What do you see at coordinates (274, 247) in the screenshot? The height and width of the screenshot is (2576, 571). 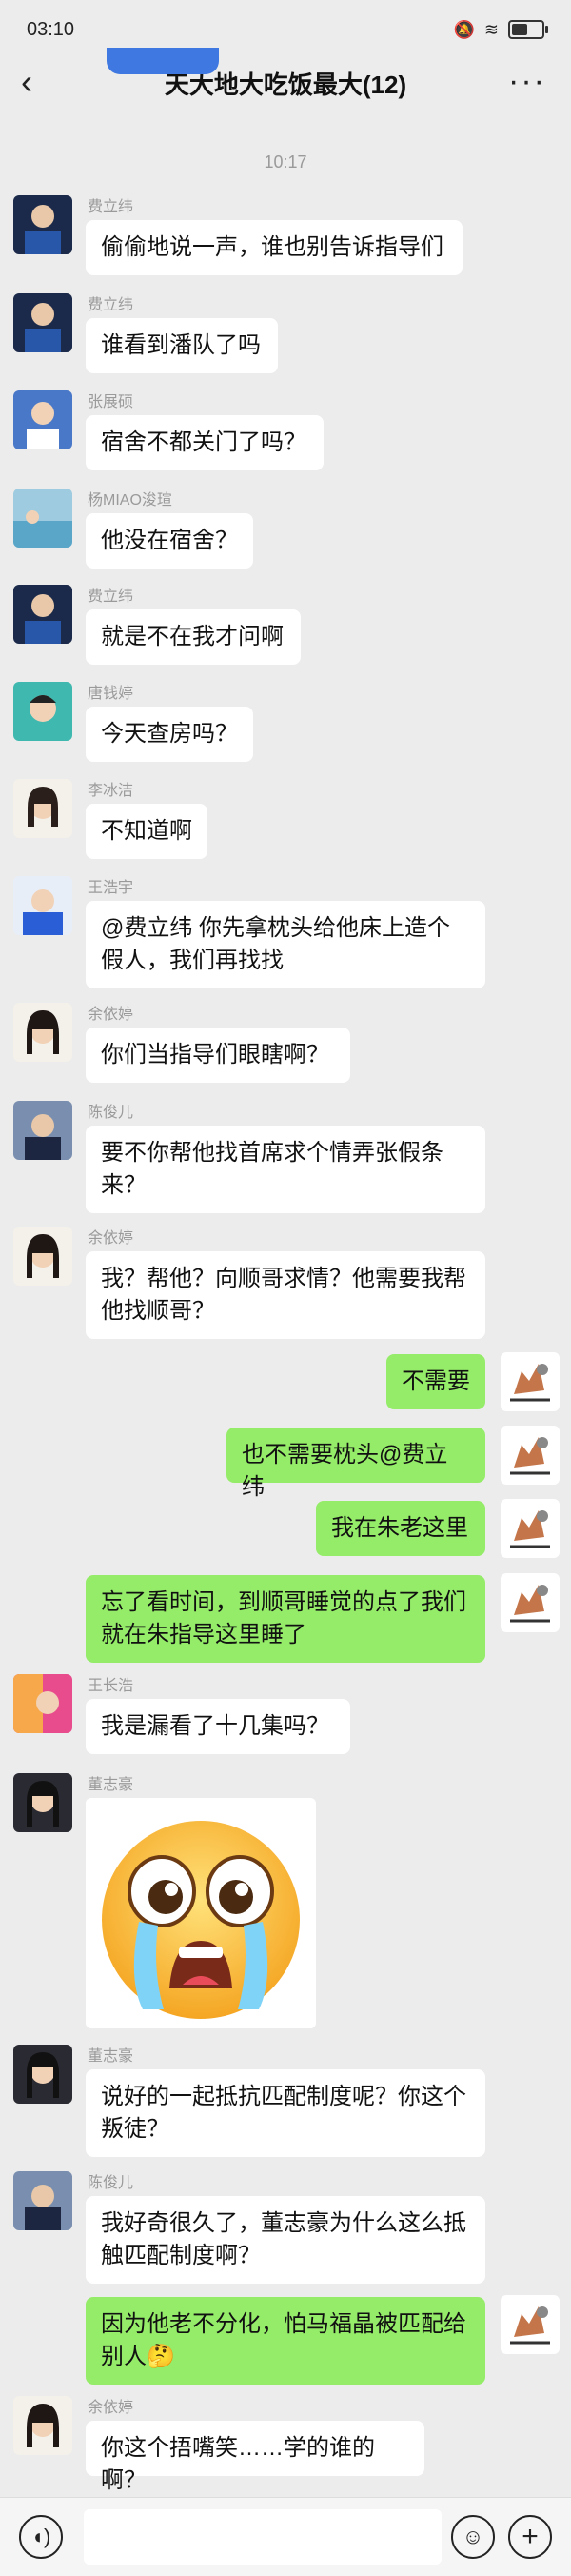 I see `message-bubble: 偷偷地说一声，谁也别告诉指导们` at bounding box center [274, 247].